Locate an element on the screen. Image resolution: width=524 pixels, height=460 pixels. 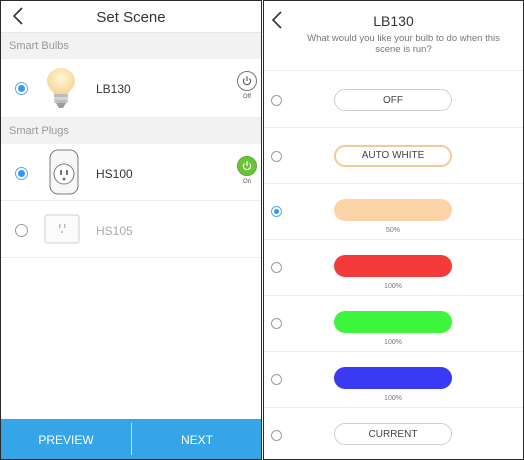
brightness-label: 50% is located at coordinates (392, 230).